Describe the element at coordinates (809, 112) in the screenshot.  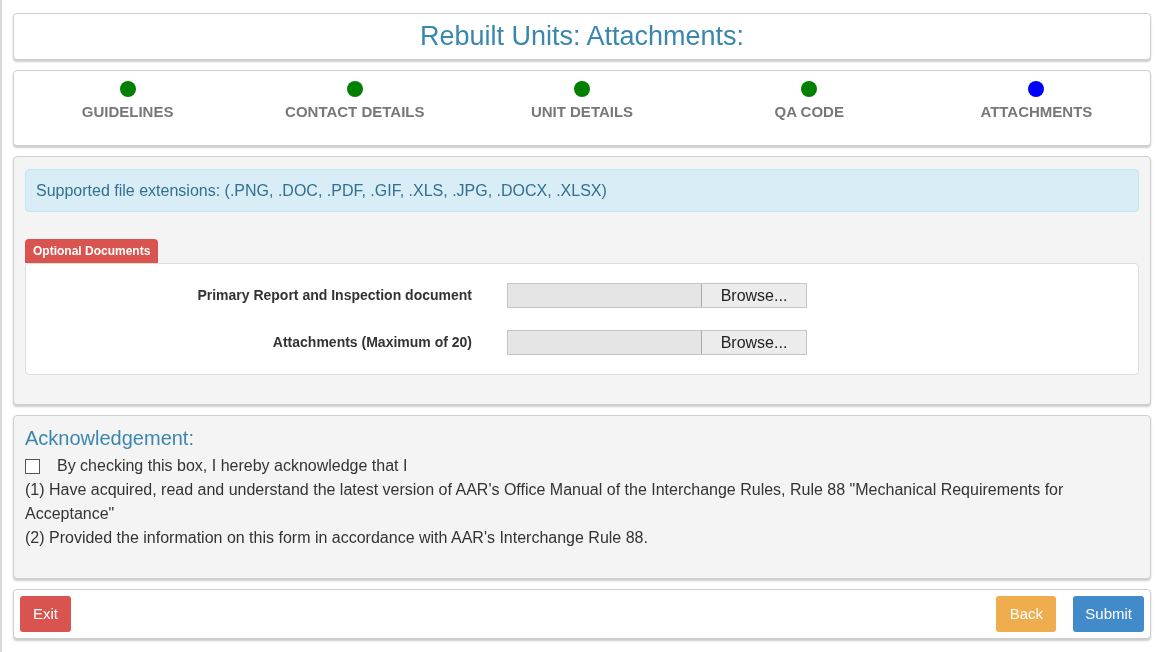
I see `step-label: QA CODE` at that location.